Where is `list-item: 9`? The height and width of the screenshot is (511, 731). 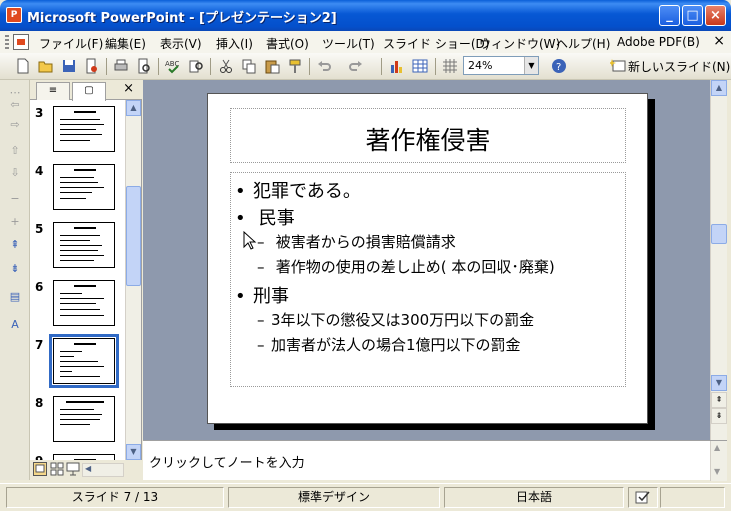 list-item: 9 is located at coordinates (77, 454).